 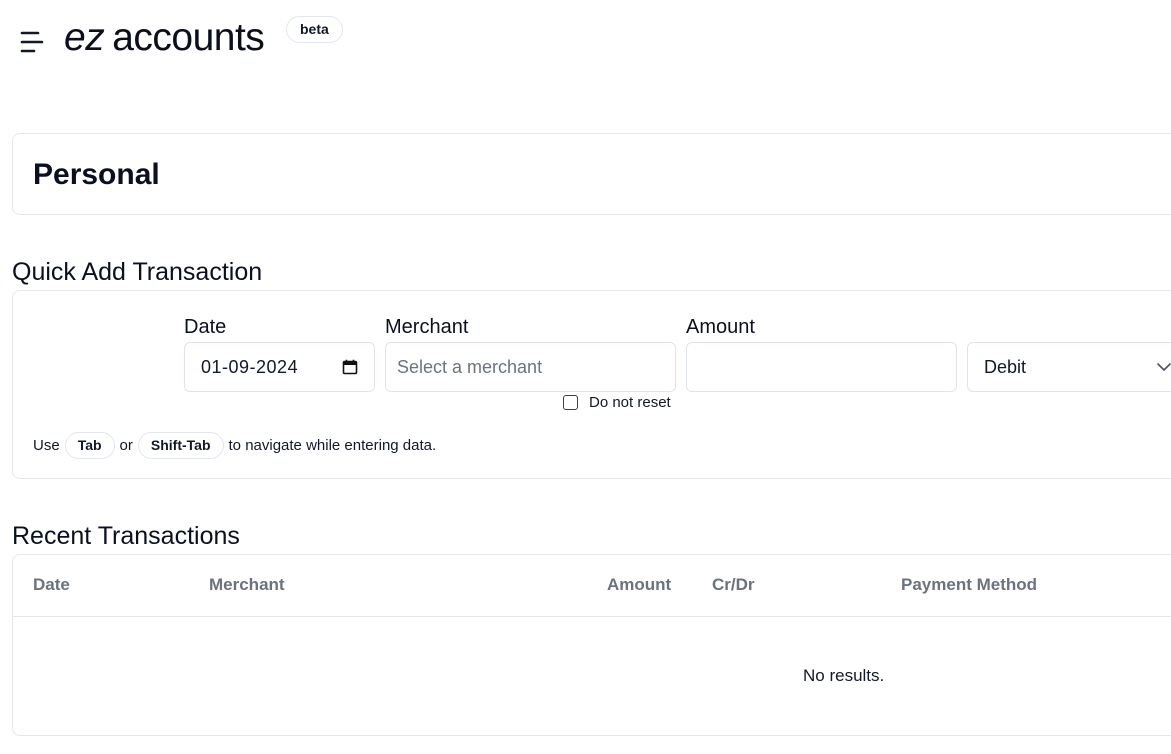 I want to click on kbd-shift-tab: Shift-Tab, so click(x=180, y=445).